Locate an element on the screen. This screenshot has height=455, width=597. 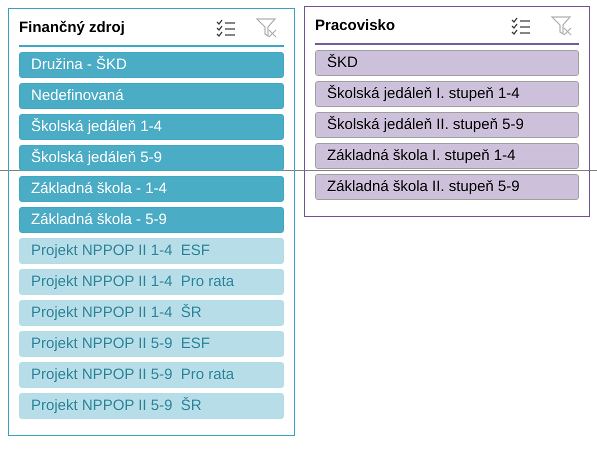
slicer-item: Základná škola I. stupeň 1-4 is located at coordinates (447, 155).